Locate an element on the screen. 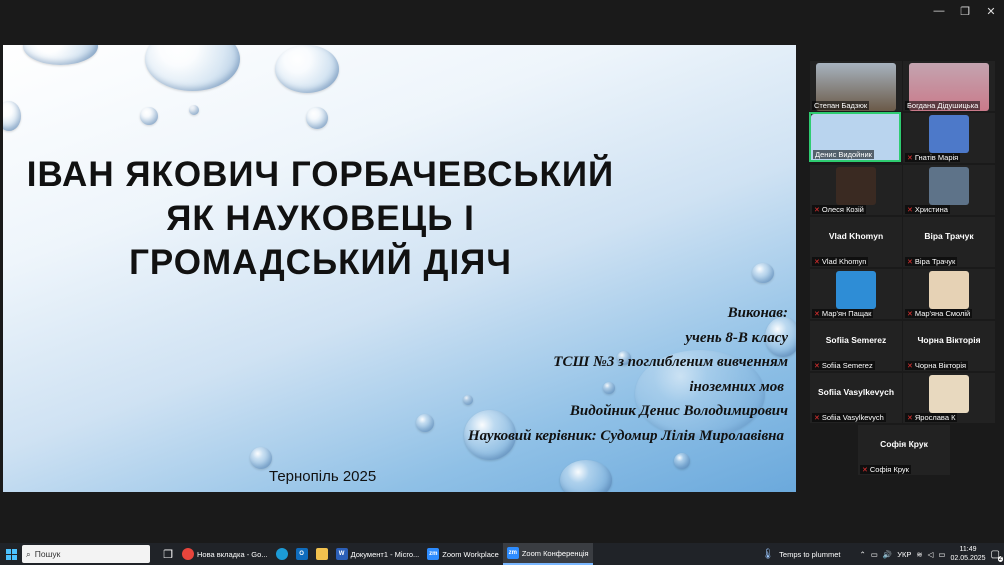 The height and width of the screenshot is (565, 1004). language-indicator: УКР is located at coordinates (904, 554).